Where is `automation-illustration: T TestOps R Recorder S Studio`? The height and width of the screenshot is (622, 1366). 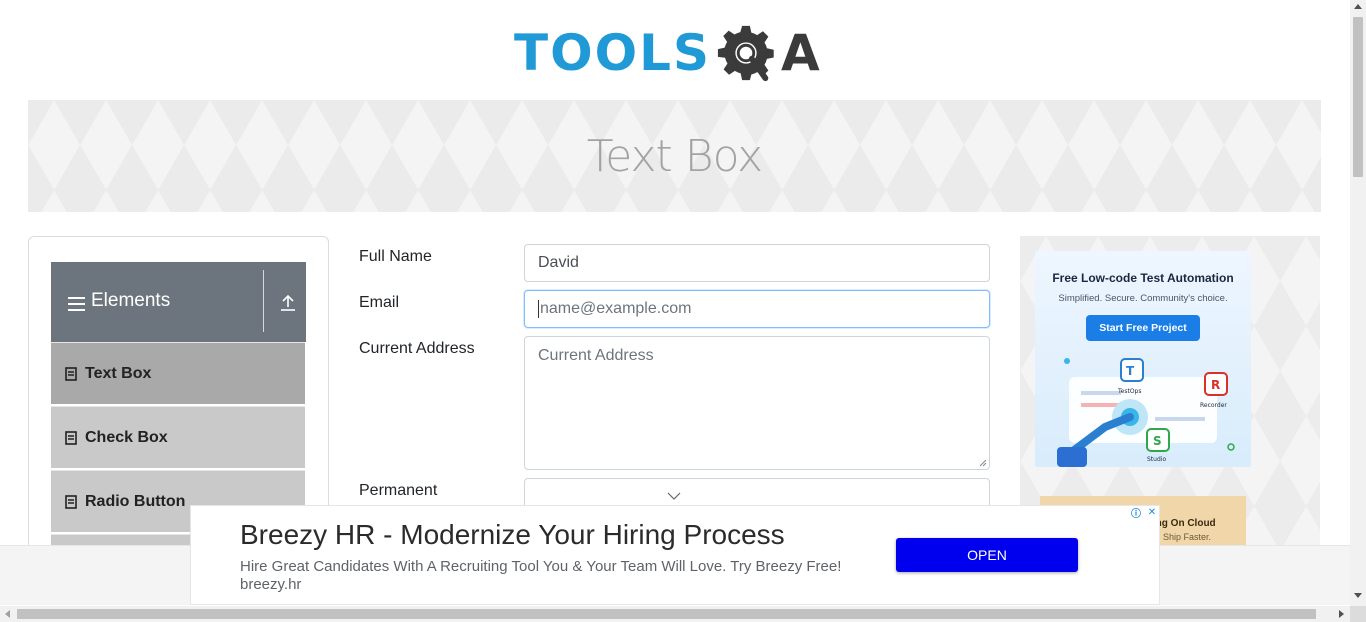
automation-illustration: T TestOps R Recorder S Studio is located at coordinates (1146, 412).